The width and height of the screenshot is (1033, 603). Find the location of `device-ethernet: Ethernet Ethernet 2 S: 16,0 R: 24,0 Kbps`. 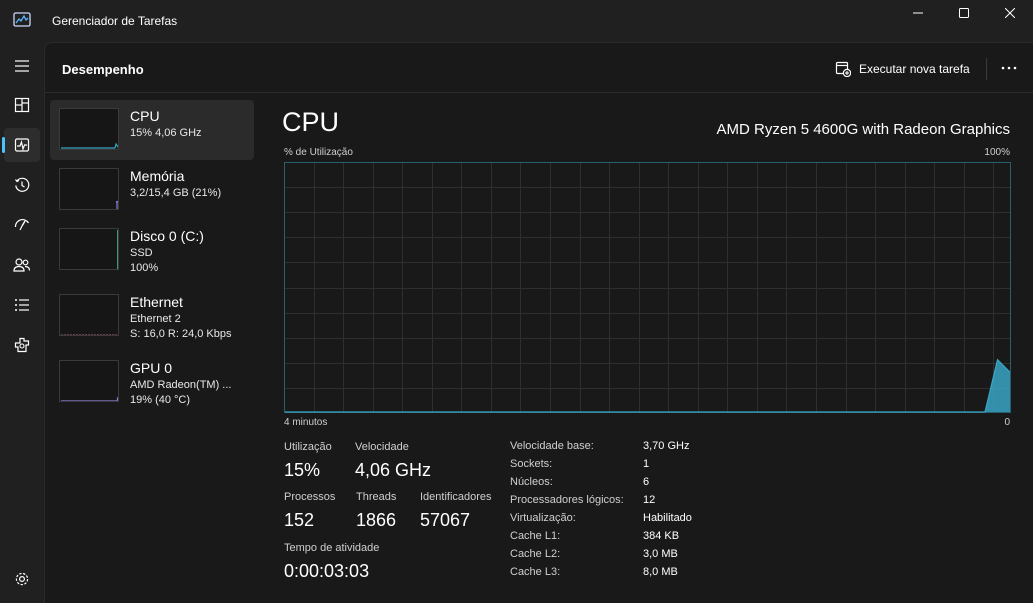

device-ethernet: Ethernet Ethernet 2 S: 16,0 R: 24,0 Kbps is located at coordinates (152, 316).